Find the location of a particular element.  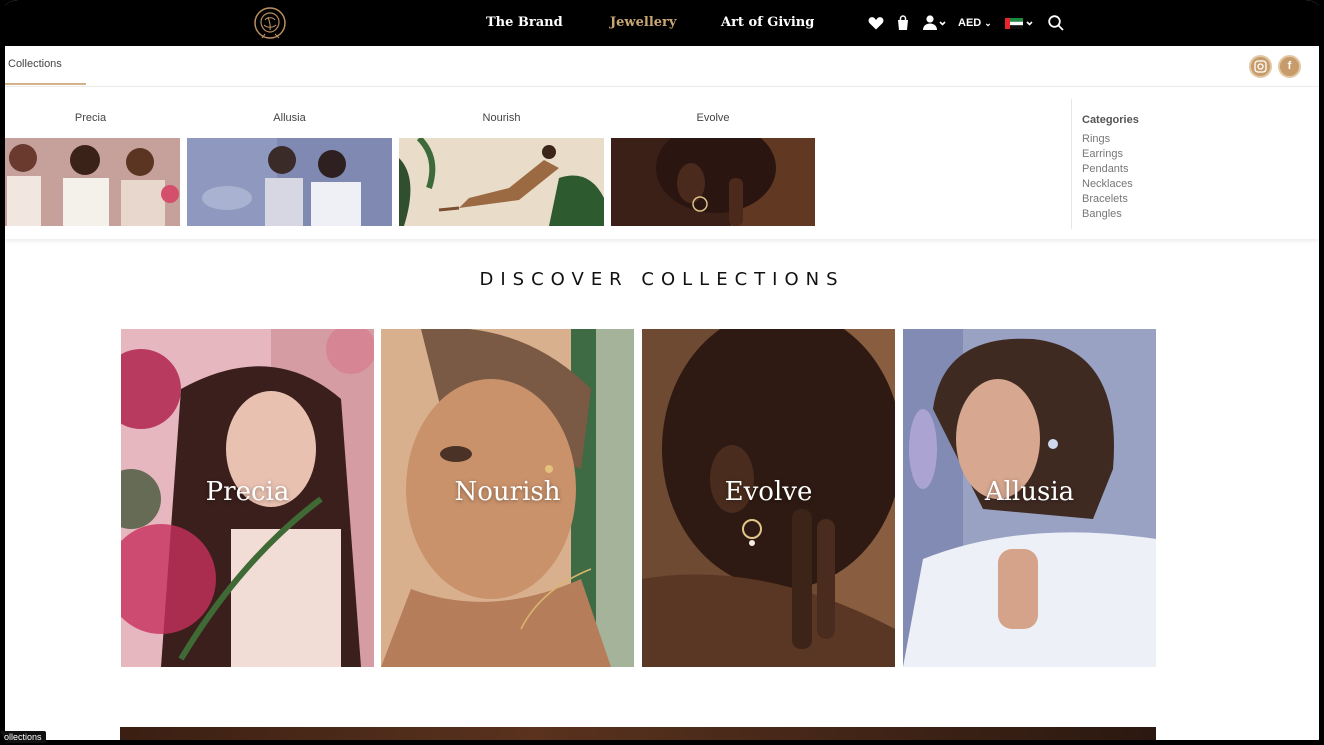

nav-the-brand: The Brand is located at coordinates (524, 22).